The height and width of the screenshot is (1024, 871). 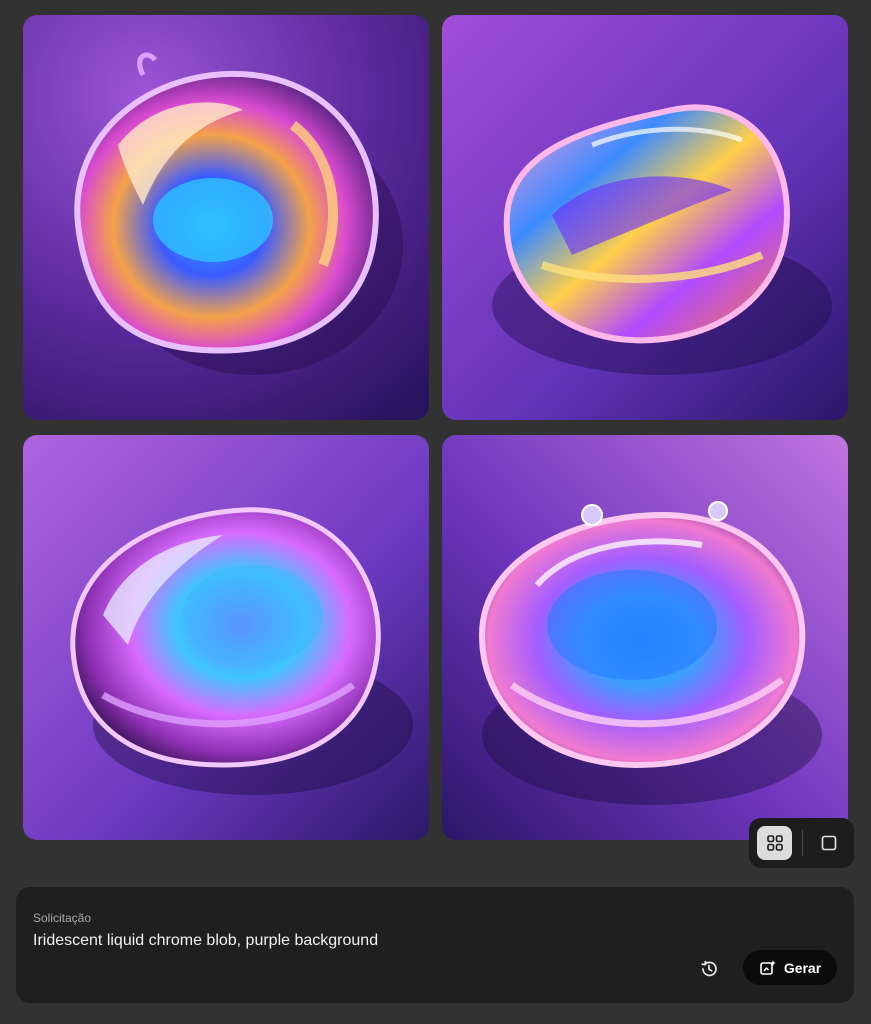 What do you see at coordinates (62, 918) in the screenshot?
I see `prompt-label: Solicitação` at bounding box center [62, 918].